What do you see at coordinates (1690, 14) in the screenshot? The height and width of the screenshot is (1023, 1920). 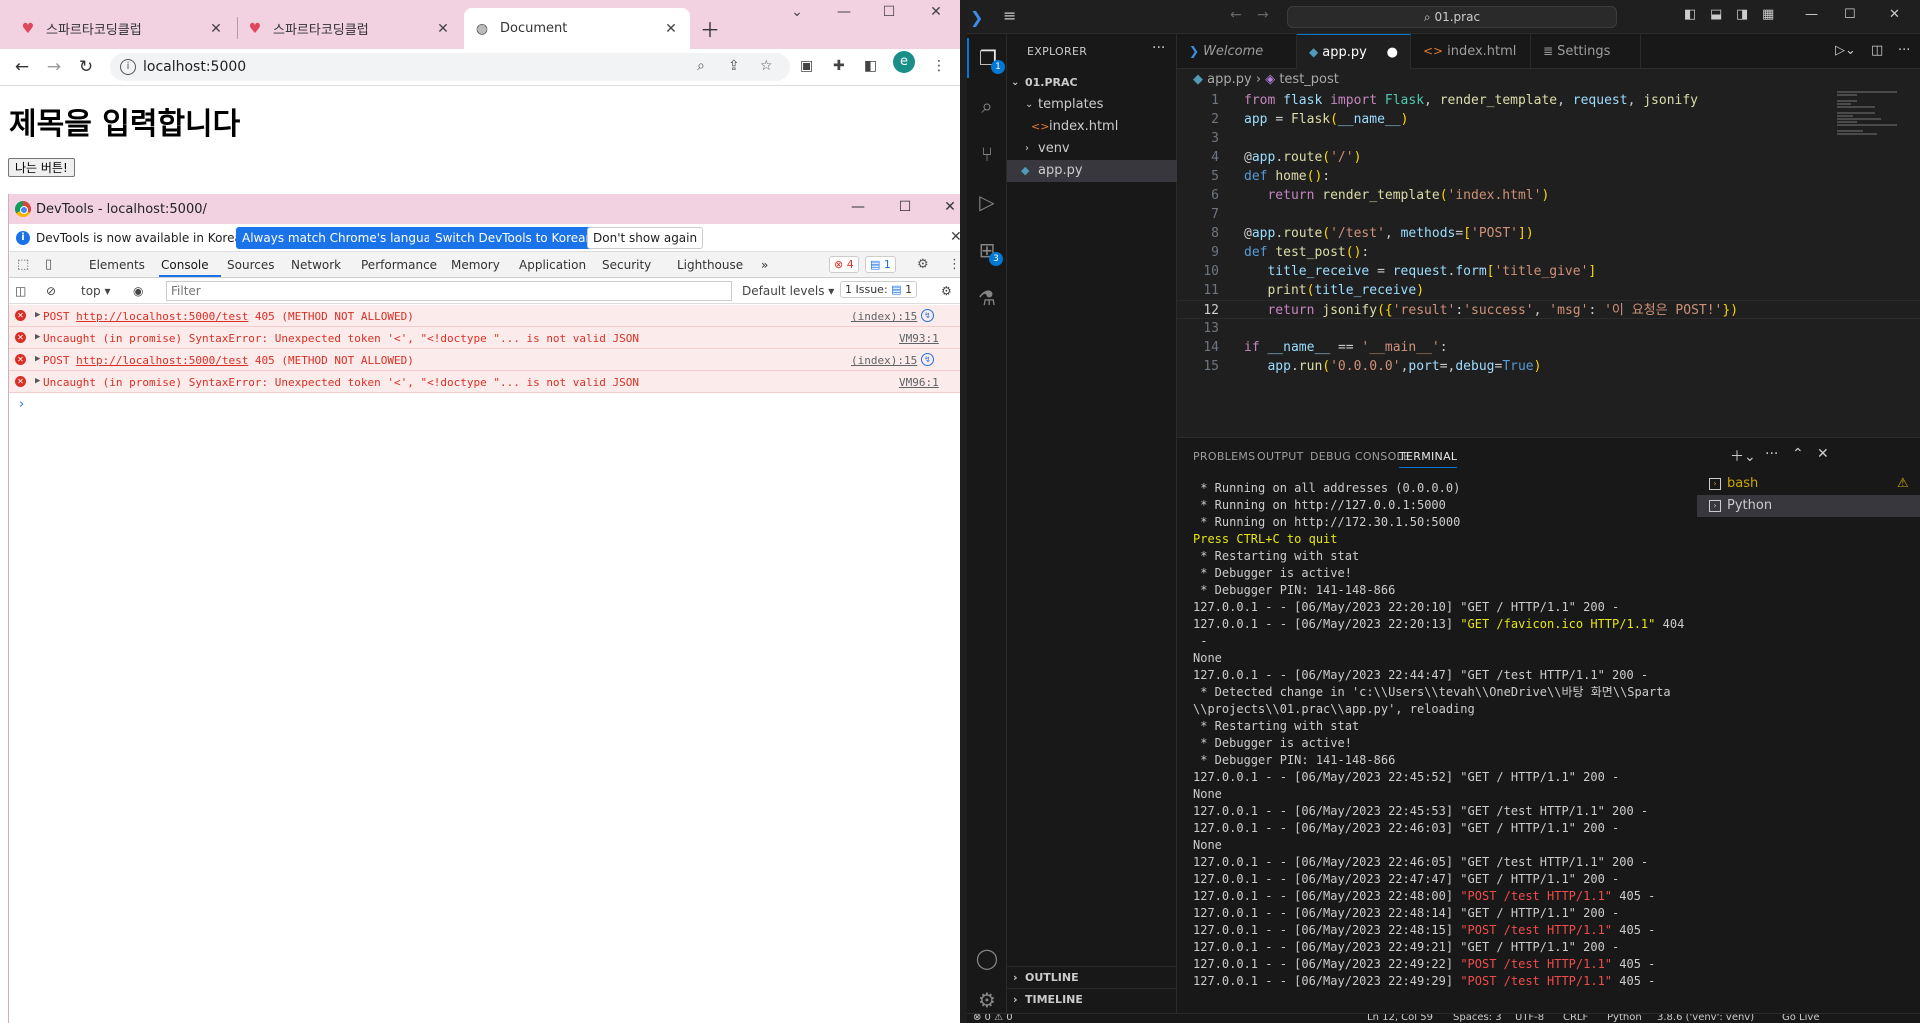 I see `toggle-sidebar-icon: ◧` at bounding box center [1690, 14].